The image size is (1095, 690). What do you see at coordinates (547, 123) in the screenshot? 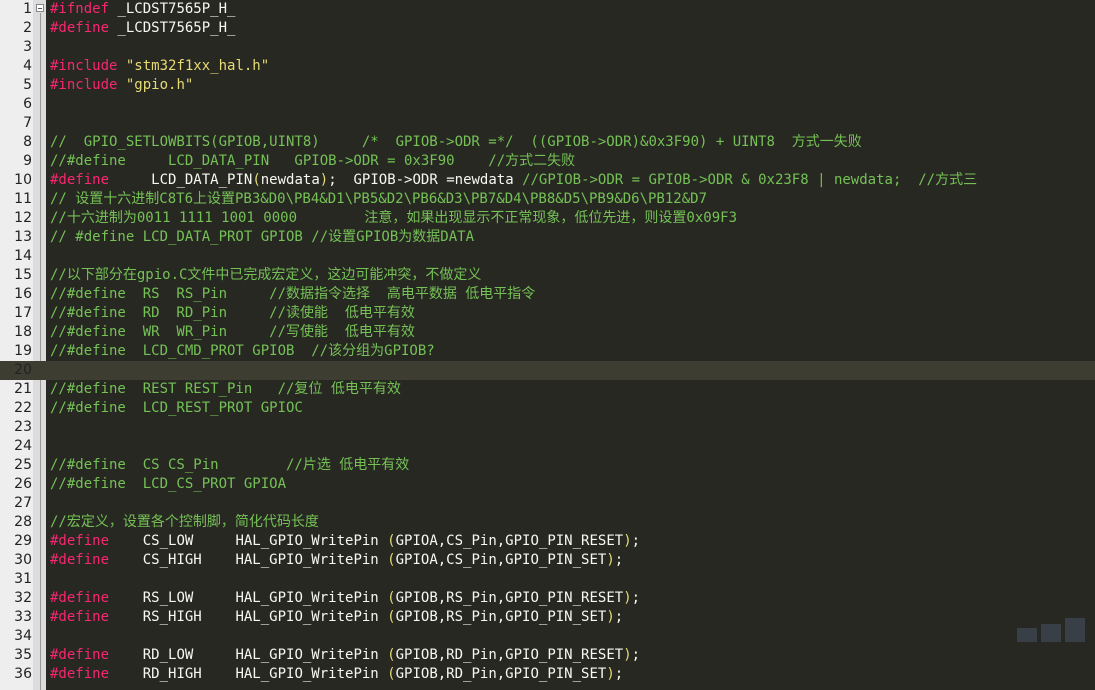
I see `code-line: 7` at bounding box center [547, 123].